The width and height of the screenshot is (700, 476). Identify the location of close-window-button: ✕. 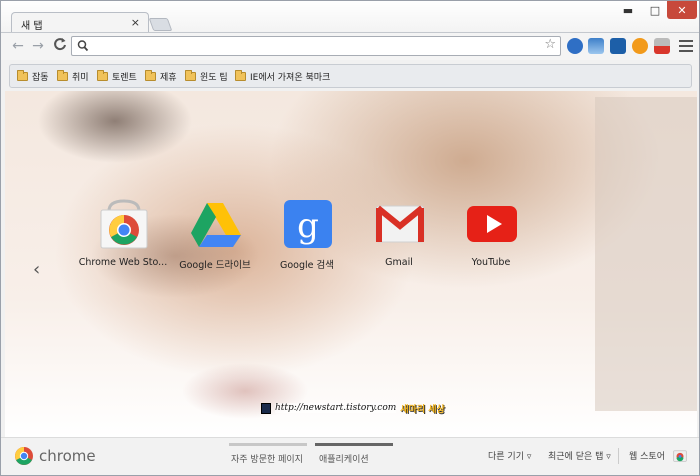
(682, 10).